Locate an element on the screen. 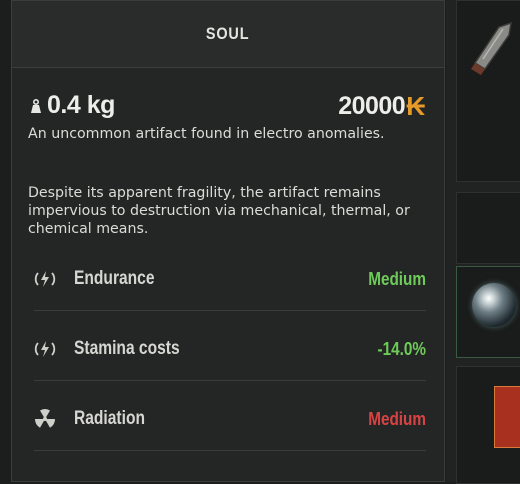 The image size is (520, 484). item-title: SOUL is located at coordinates (228, 33).